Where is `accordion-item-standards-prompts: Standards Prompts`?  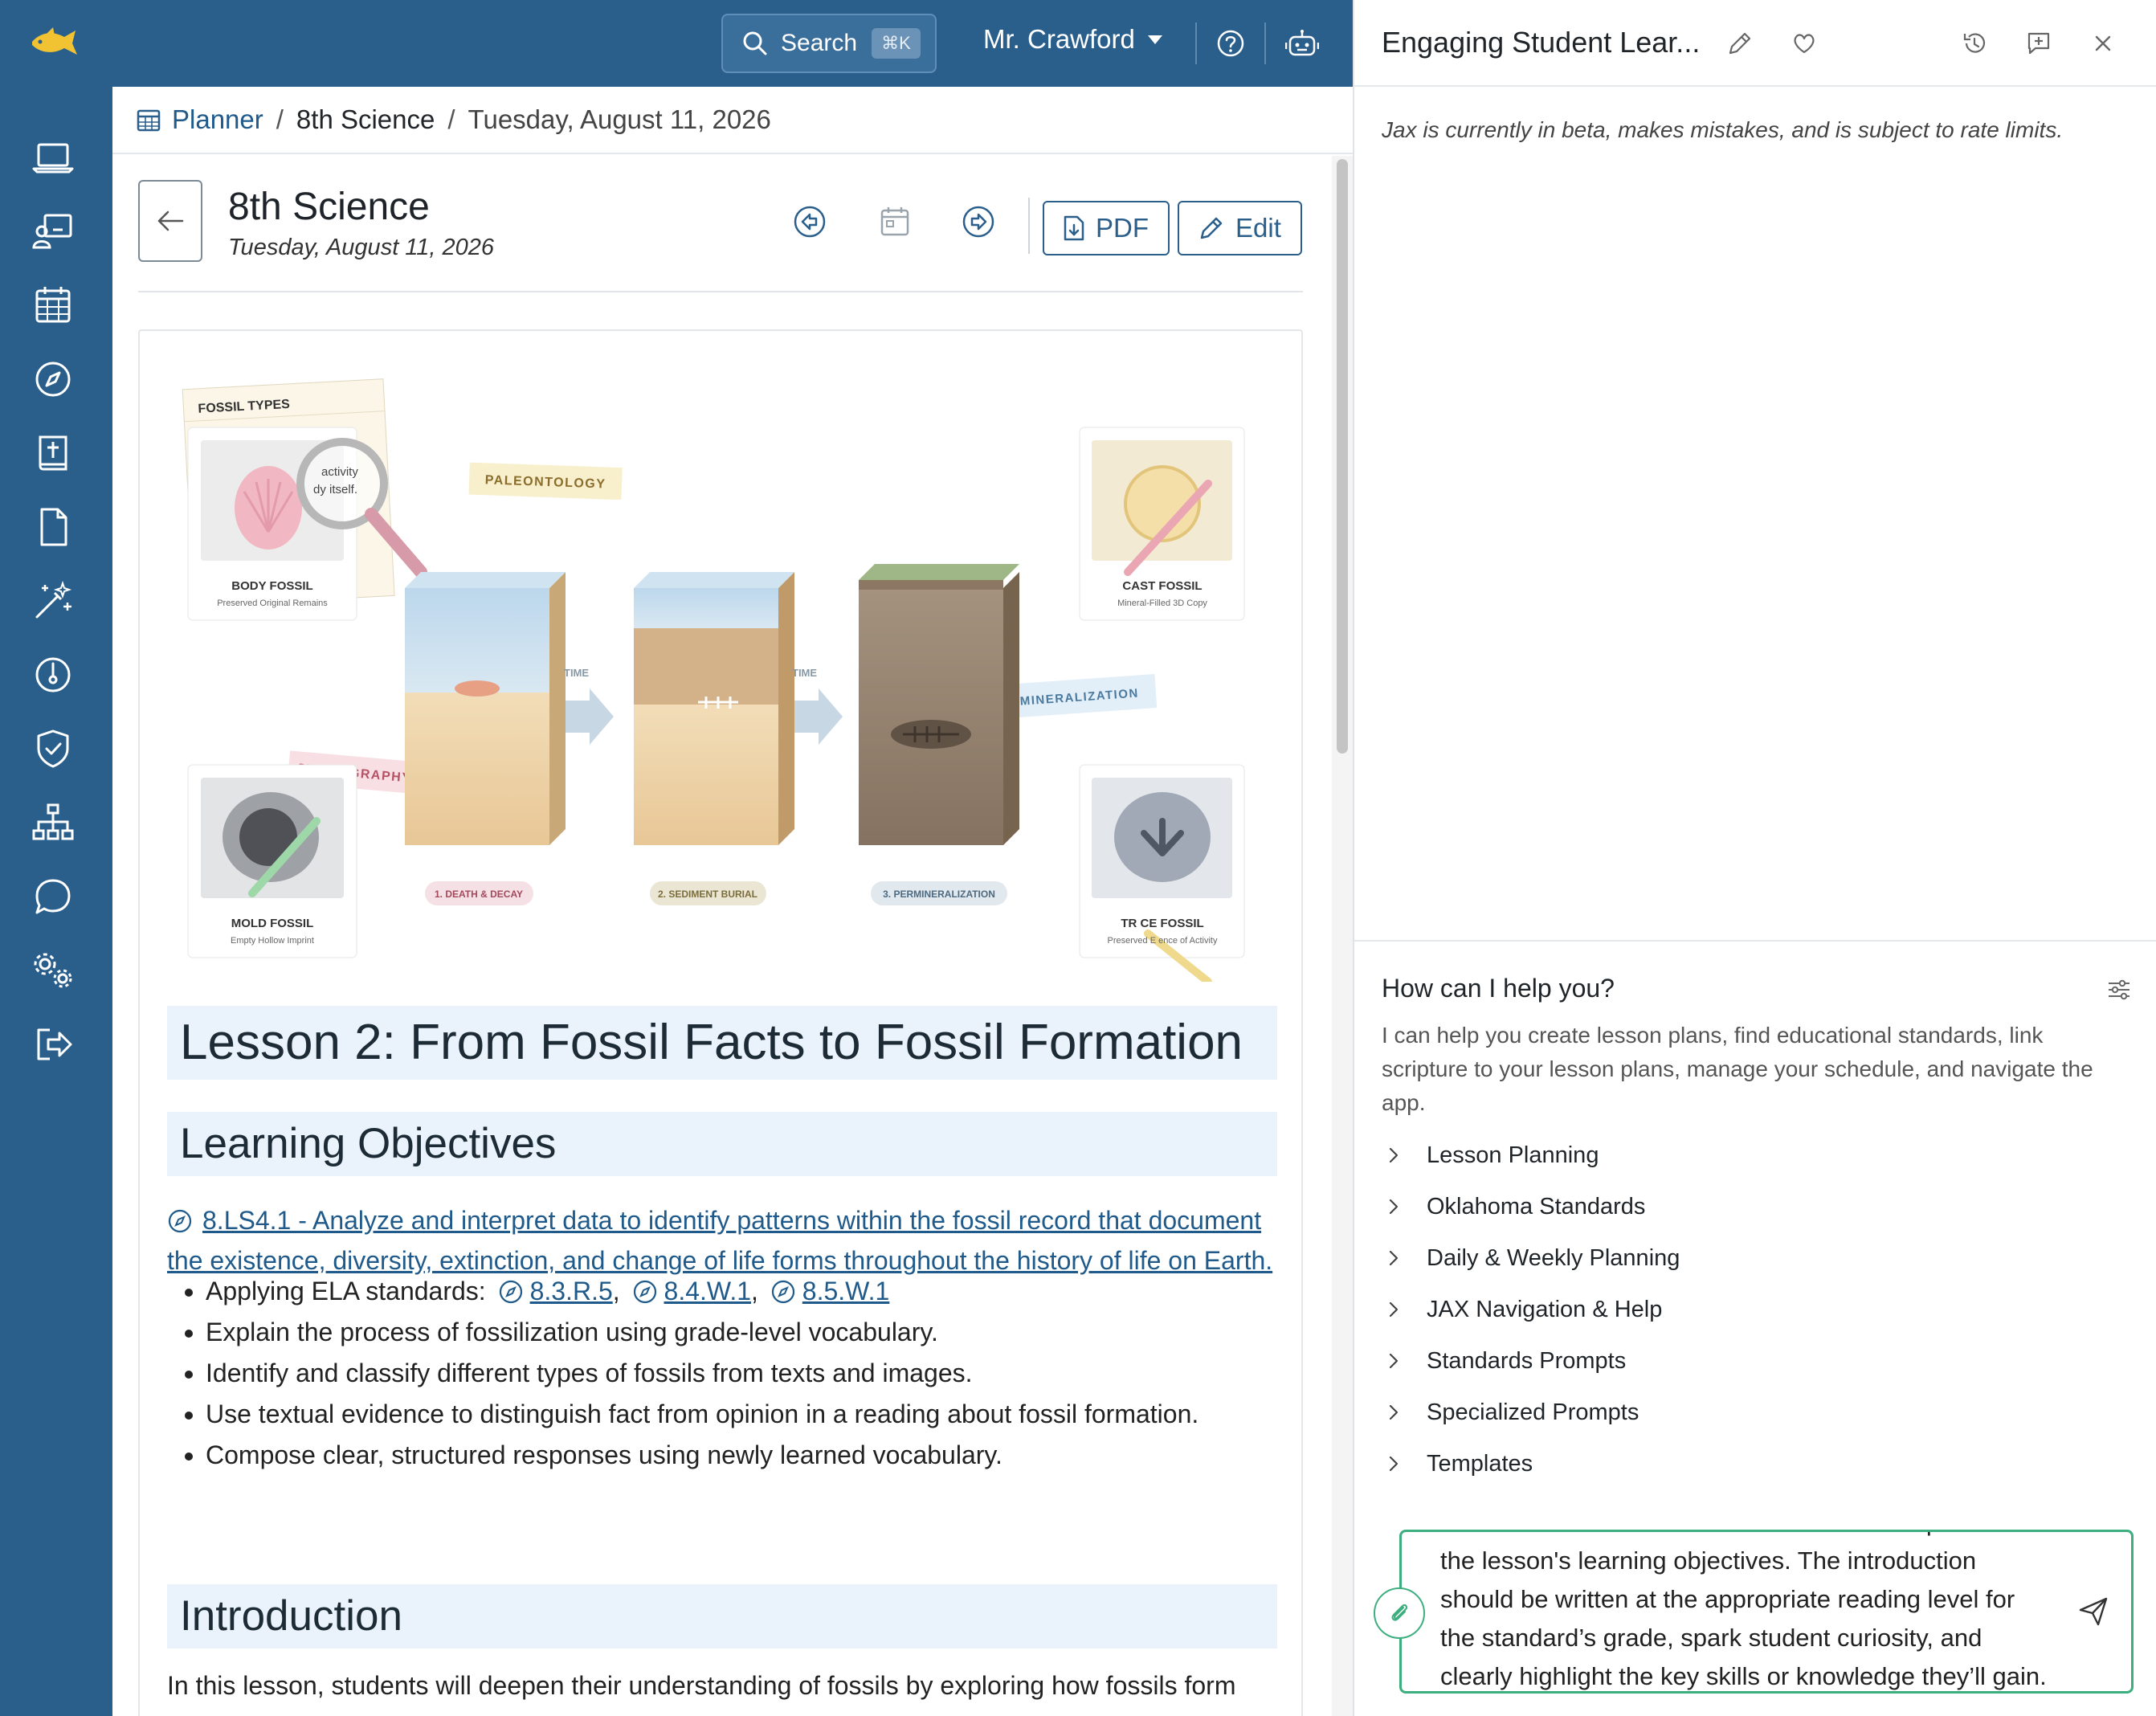
accordion-item-standards-prompts: Standards Prompts is located at coordinates (1755, 1361).